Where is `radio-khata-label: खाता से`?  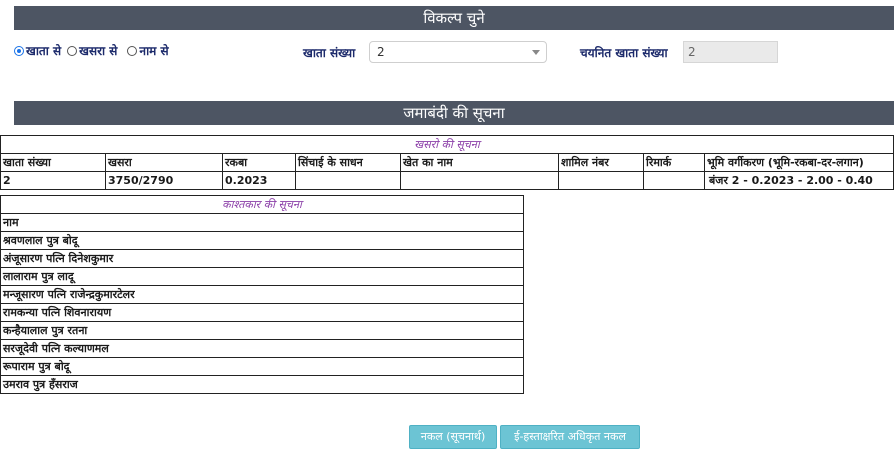
radio-khata-label: खाता से is located at coordinates (43, 50).